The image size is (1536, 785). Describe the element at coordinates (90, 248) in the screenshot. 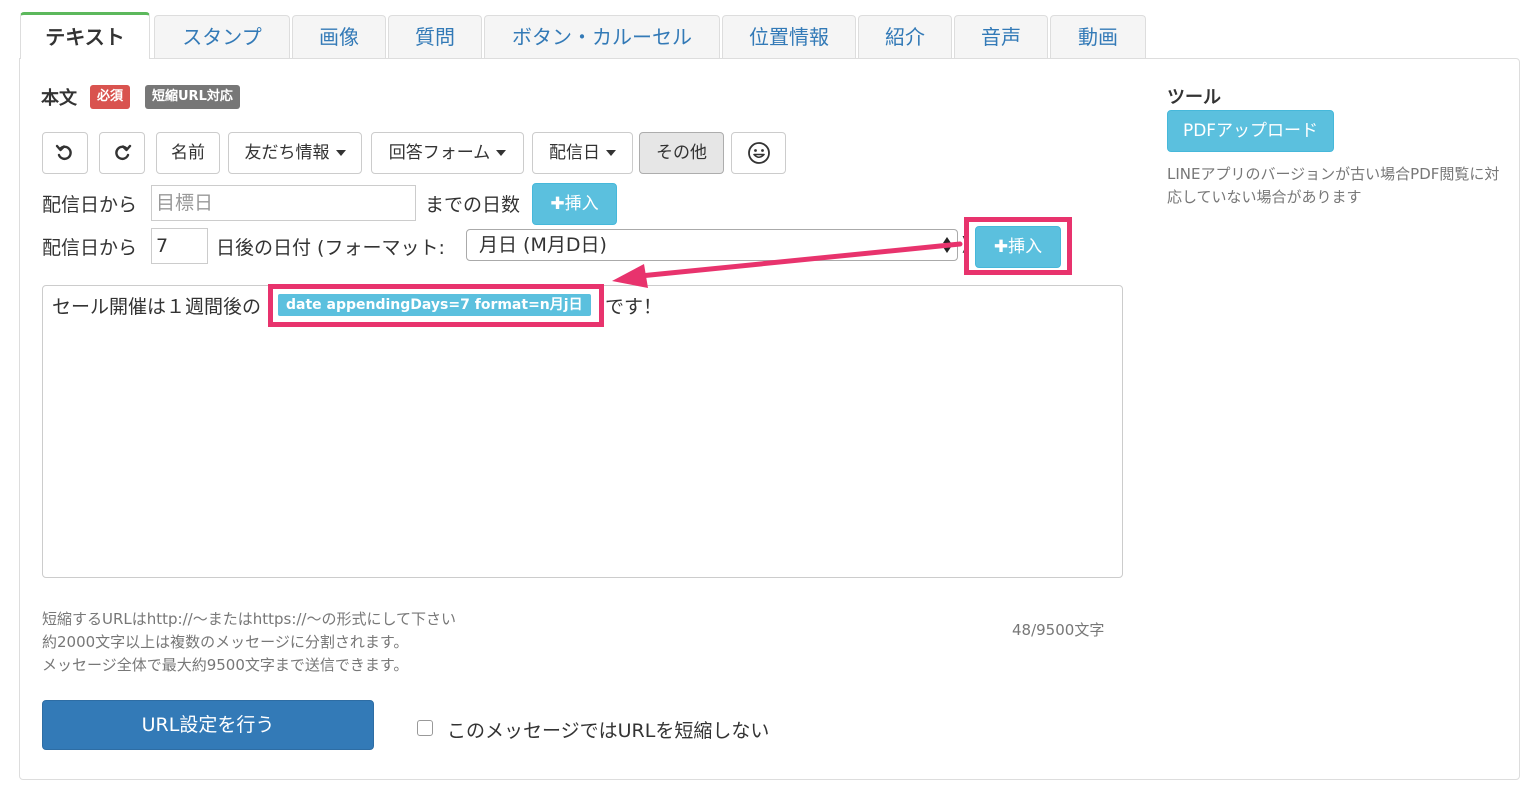

I see `date-after-prefix: 配信日から` at that location.